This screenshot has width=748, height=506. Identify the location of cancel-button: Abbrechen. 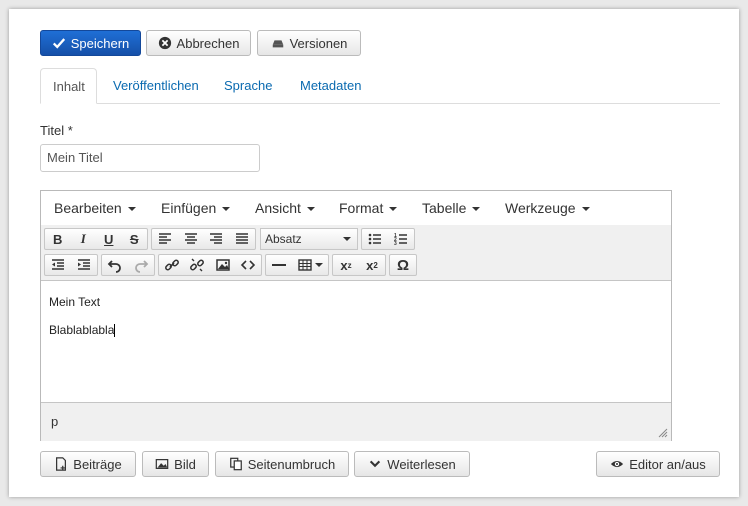
(198, 43).